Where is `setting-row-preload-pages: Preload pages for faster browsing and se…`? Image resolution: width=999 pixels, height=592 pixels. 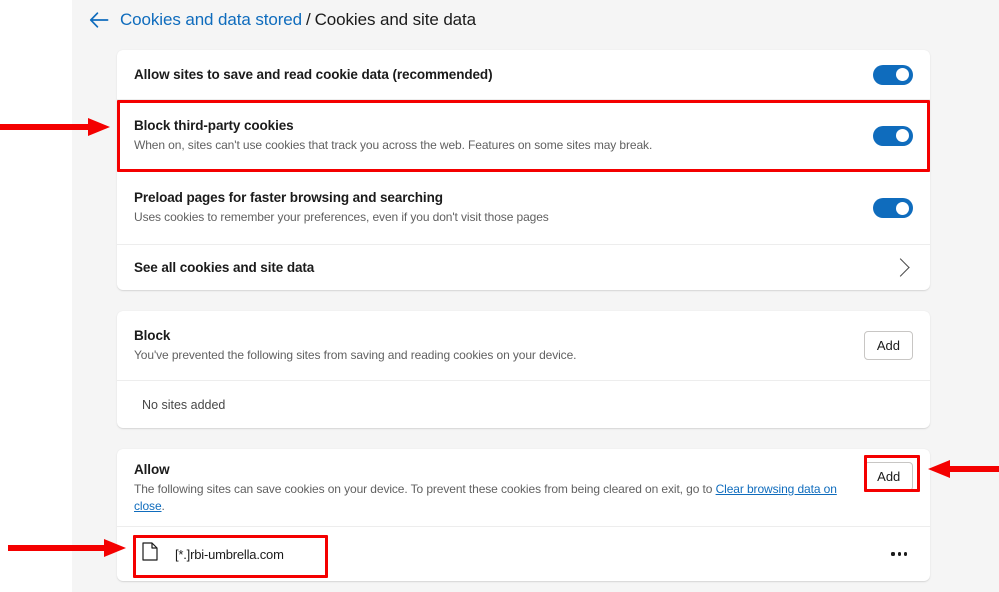
setting-row-preload-pages: Preload pages for faster browsing and se… is located at coordinates (523, 207).